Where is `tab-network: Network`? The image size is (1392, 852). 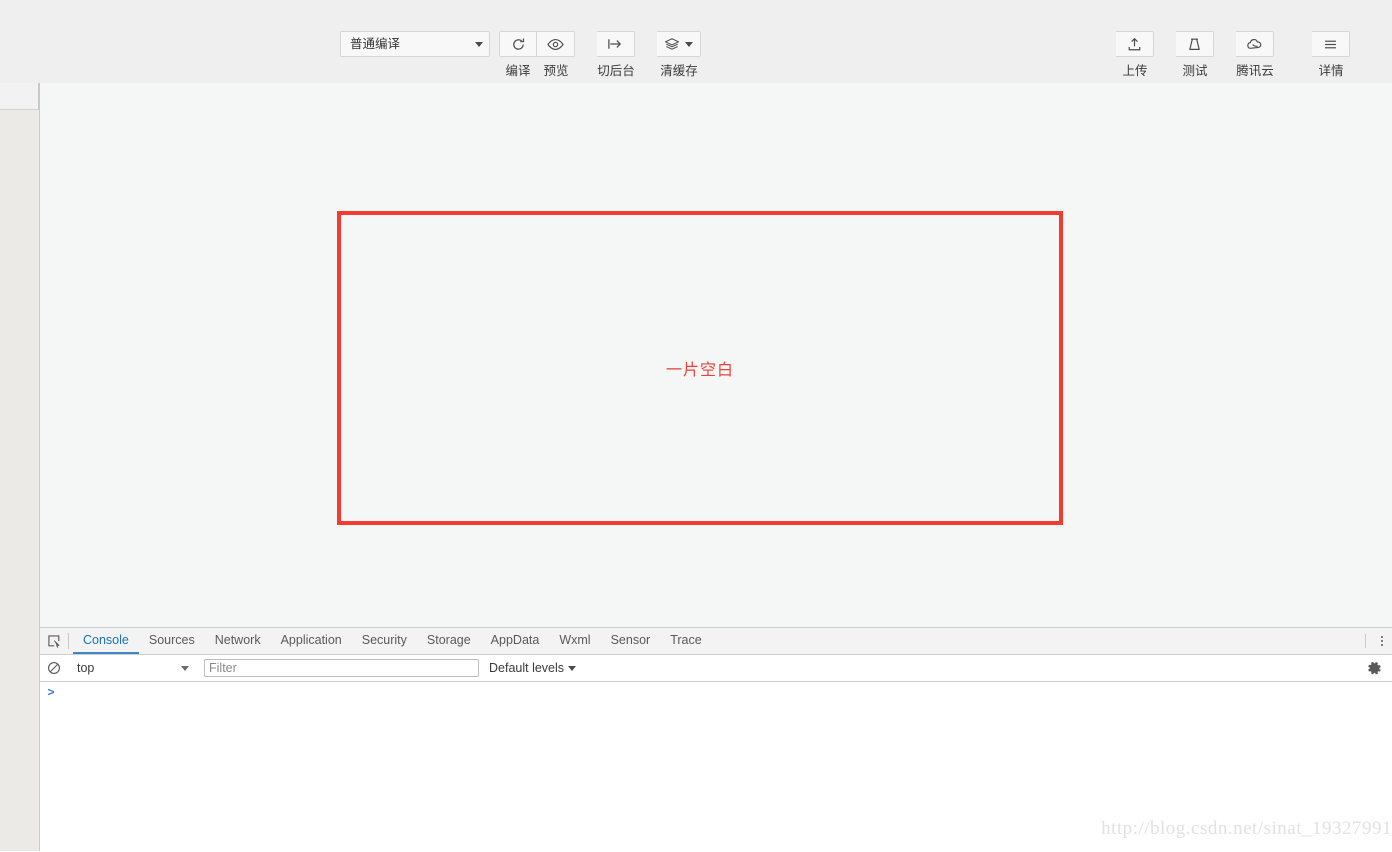 tab-network: Network is located at coordinates (238, 641).